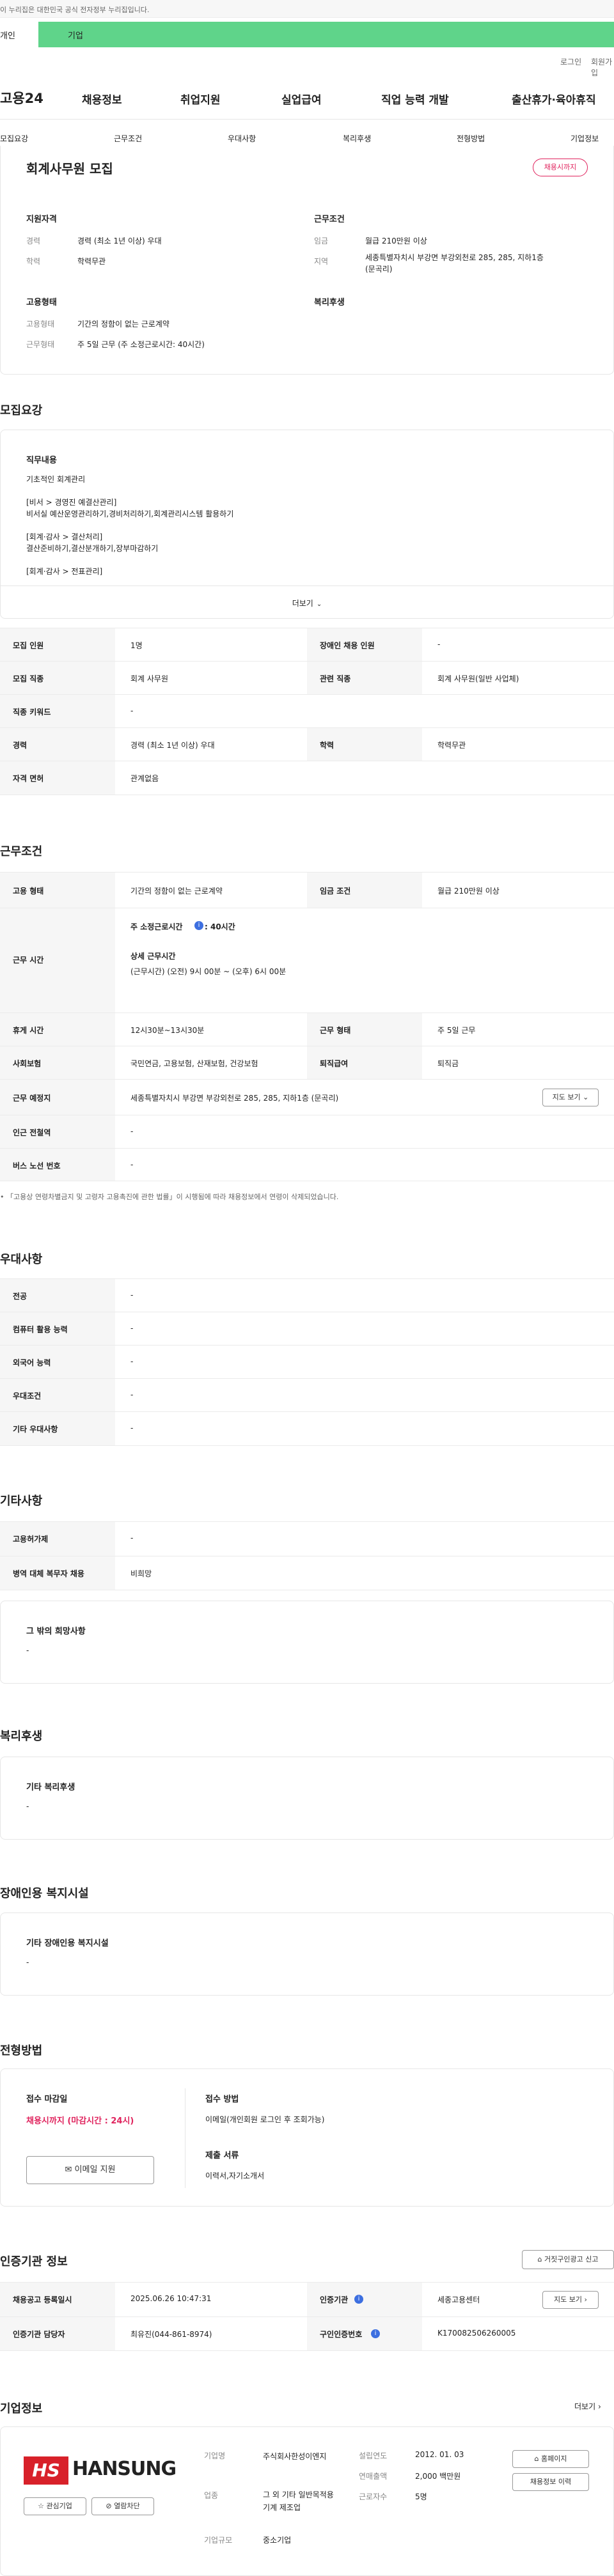  I want to click on table-row: 전공 -, so click(307, 1295).